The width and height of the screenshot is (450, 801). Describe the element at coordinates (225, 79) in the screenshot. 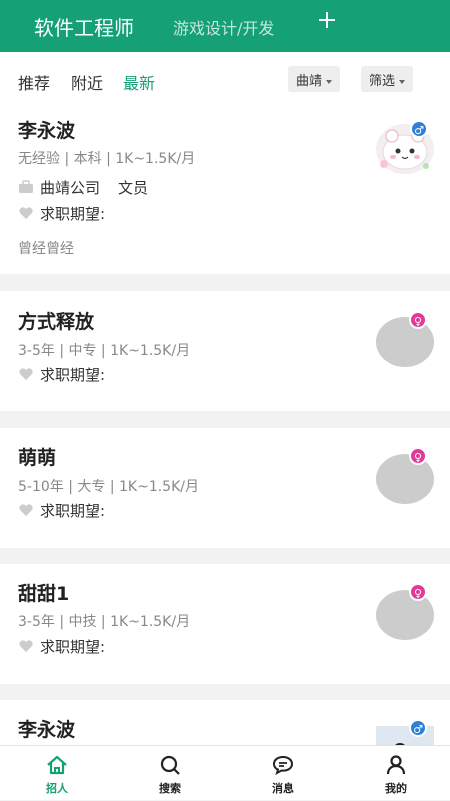

I see `filter-bar: 推荐 附近 最新 曲靖 筛选` at that location.